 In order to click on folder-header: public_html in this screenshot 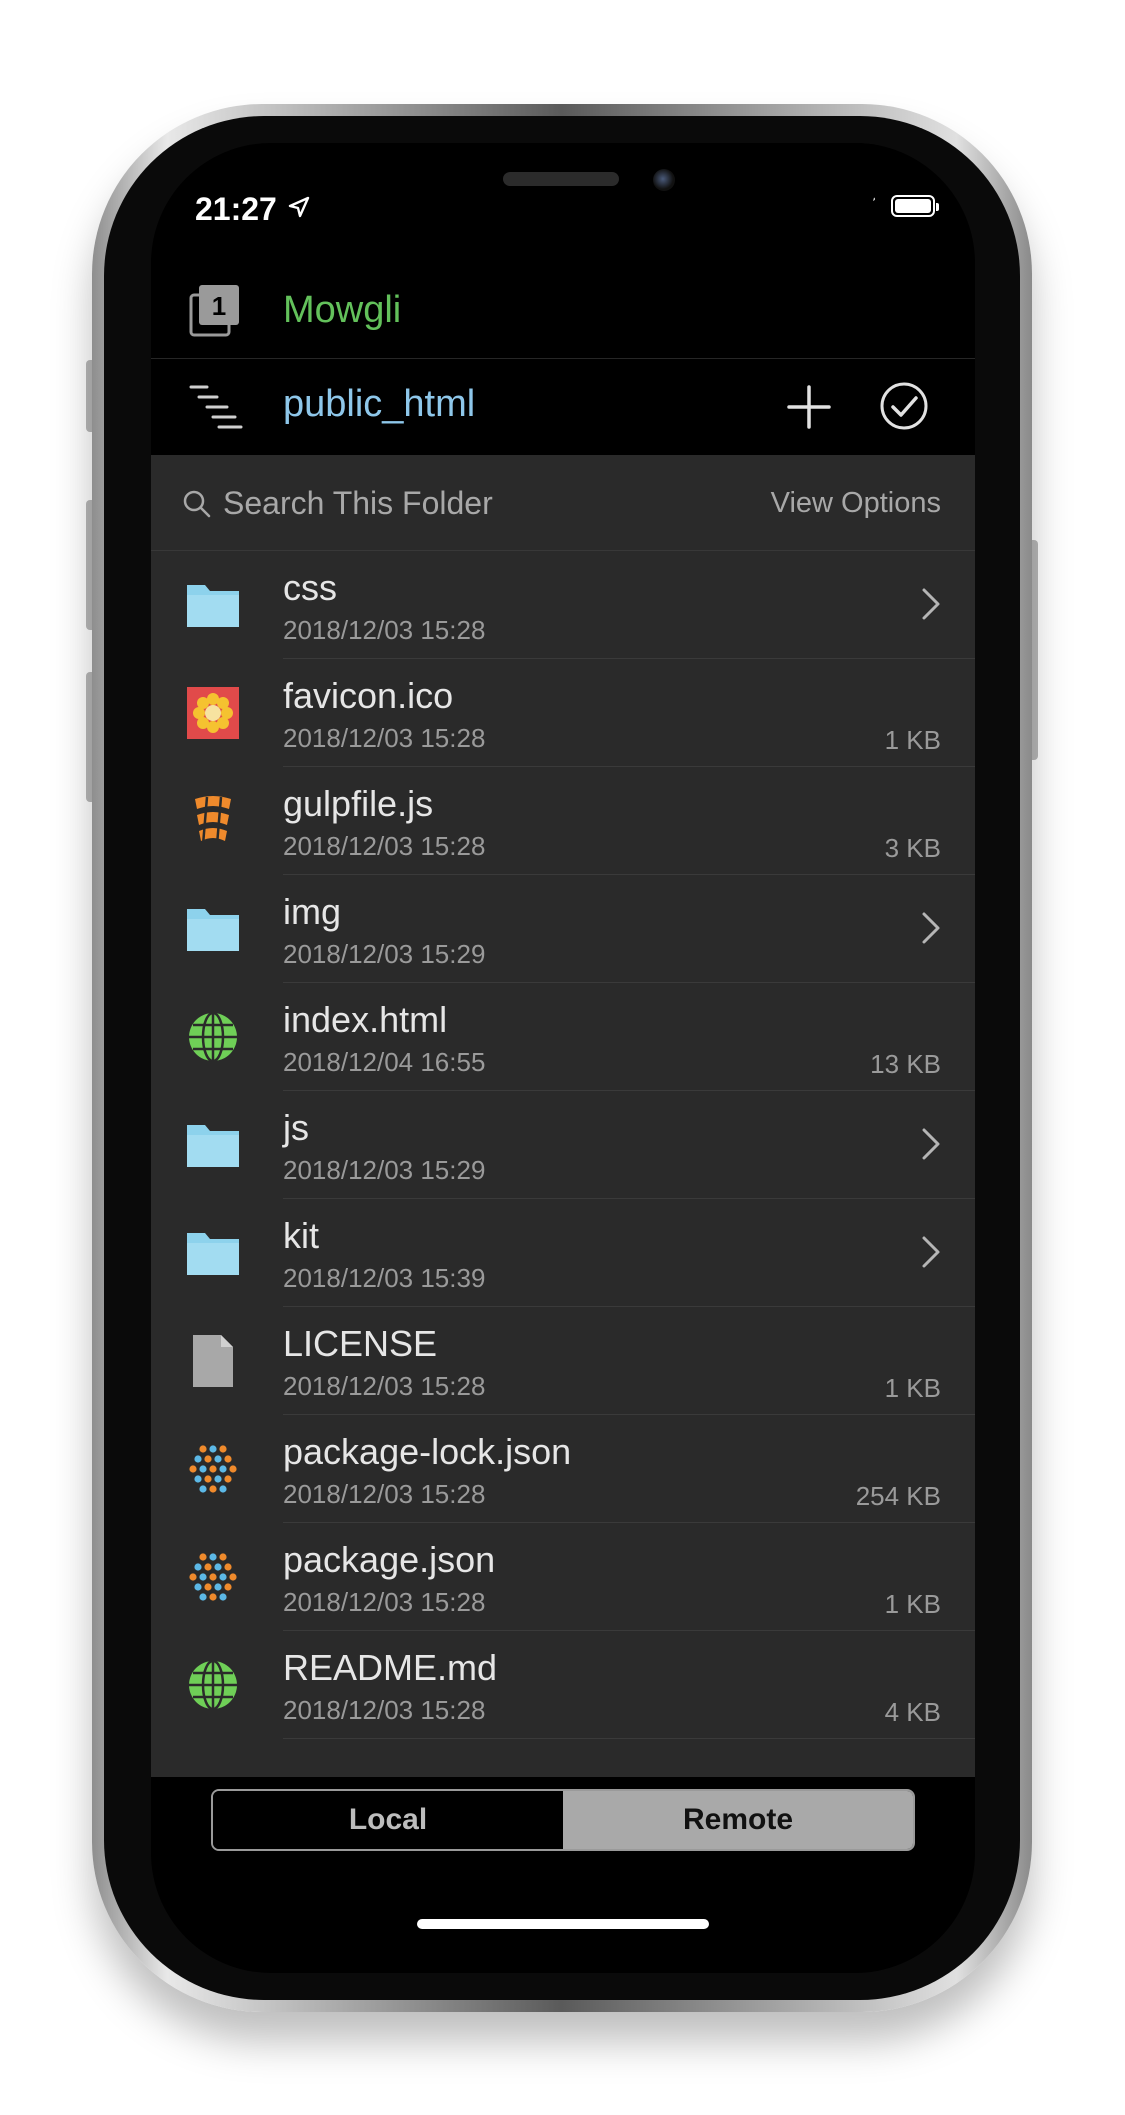, I will do `click(563, 407)`.